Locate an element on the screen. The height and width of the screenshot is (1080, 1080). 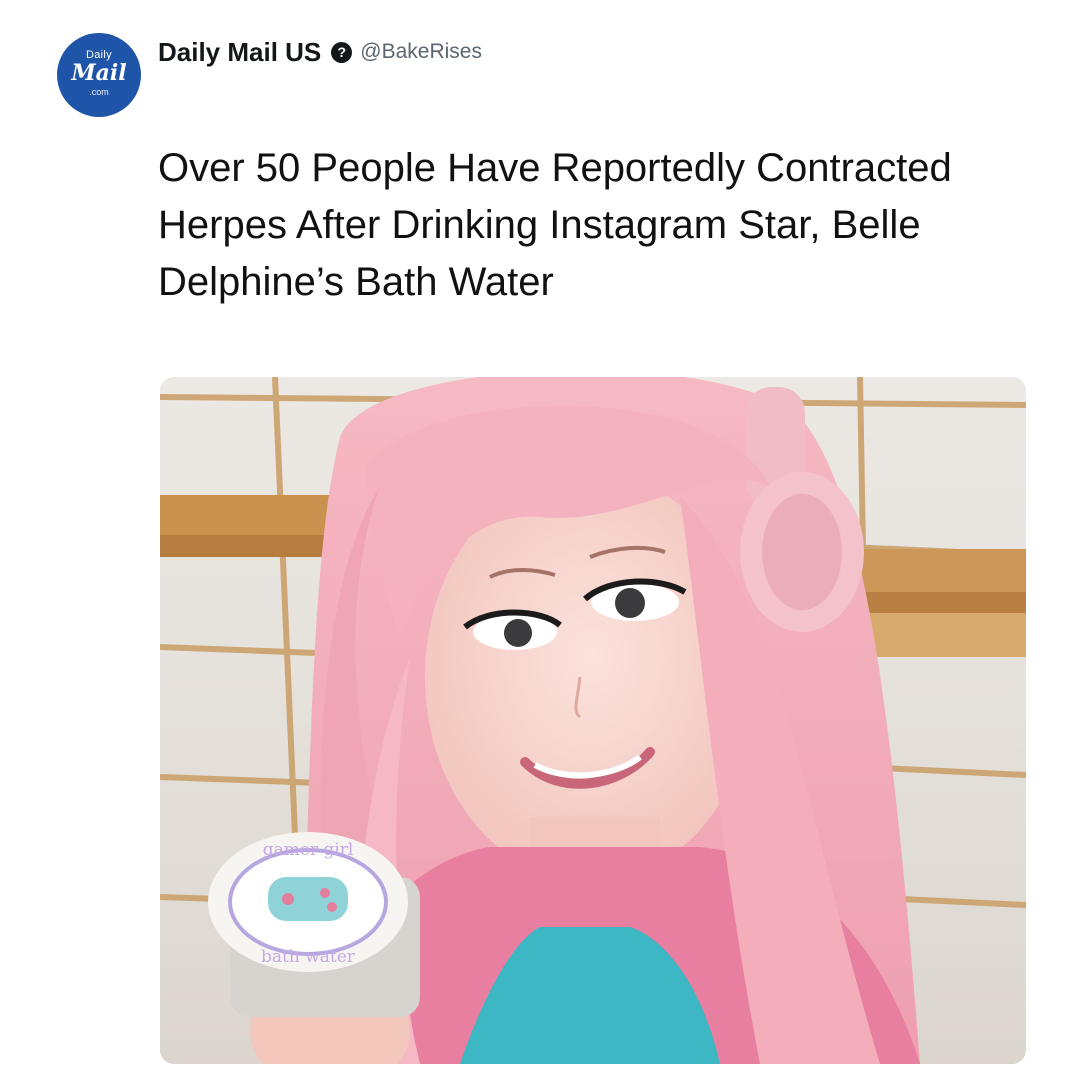
avatar: Daily Mail .com is located at coordinates (99, 75).